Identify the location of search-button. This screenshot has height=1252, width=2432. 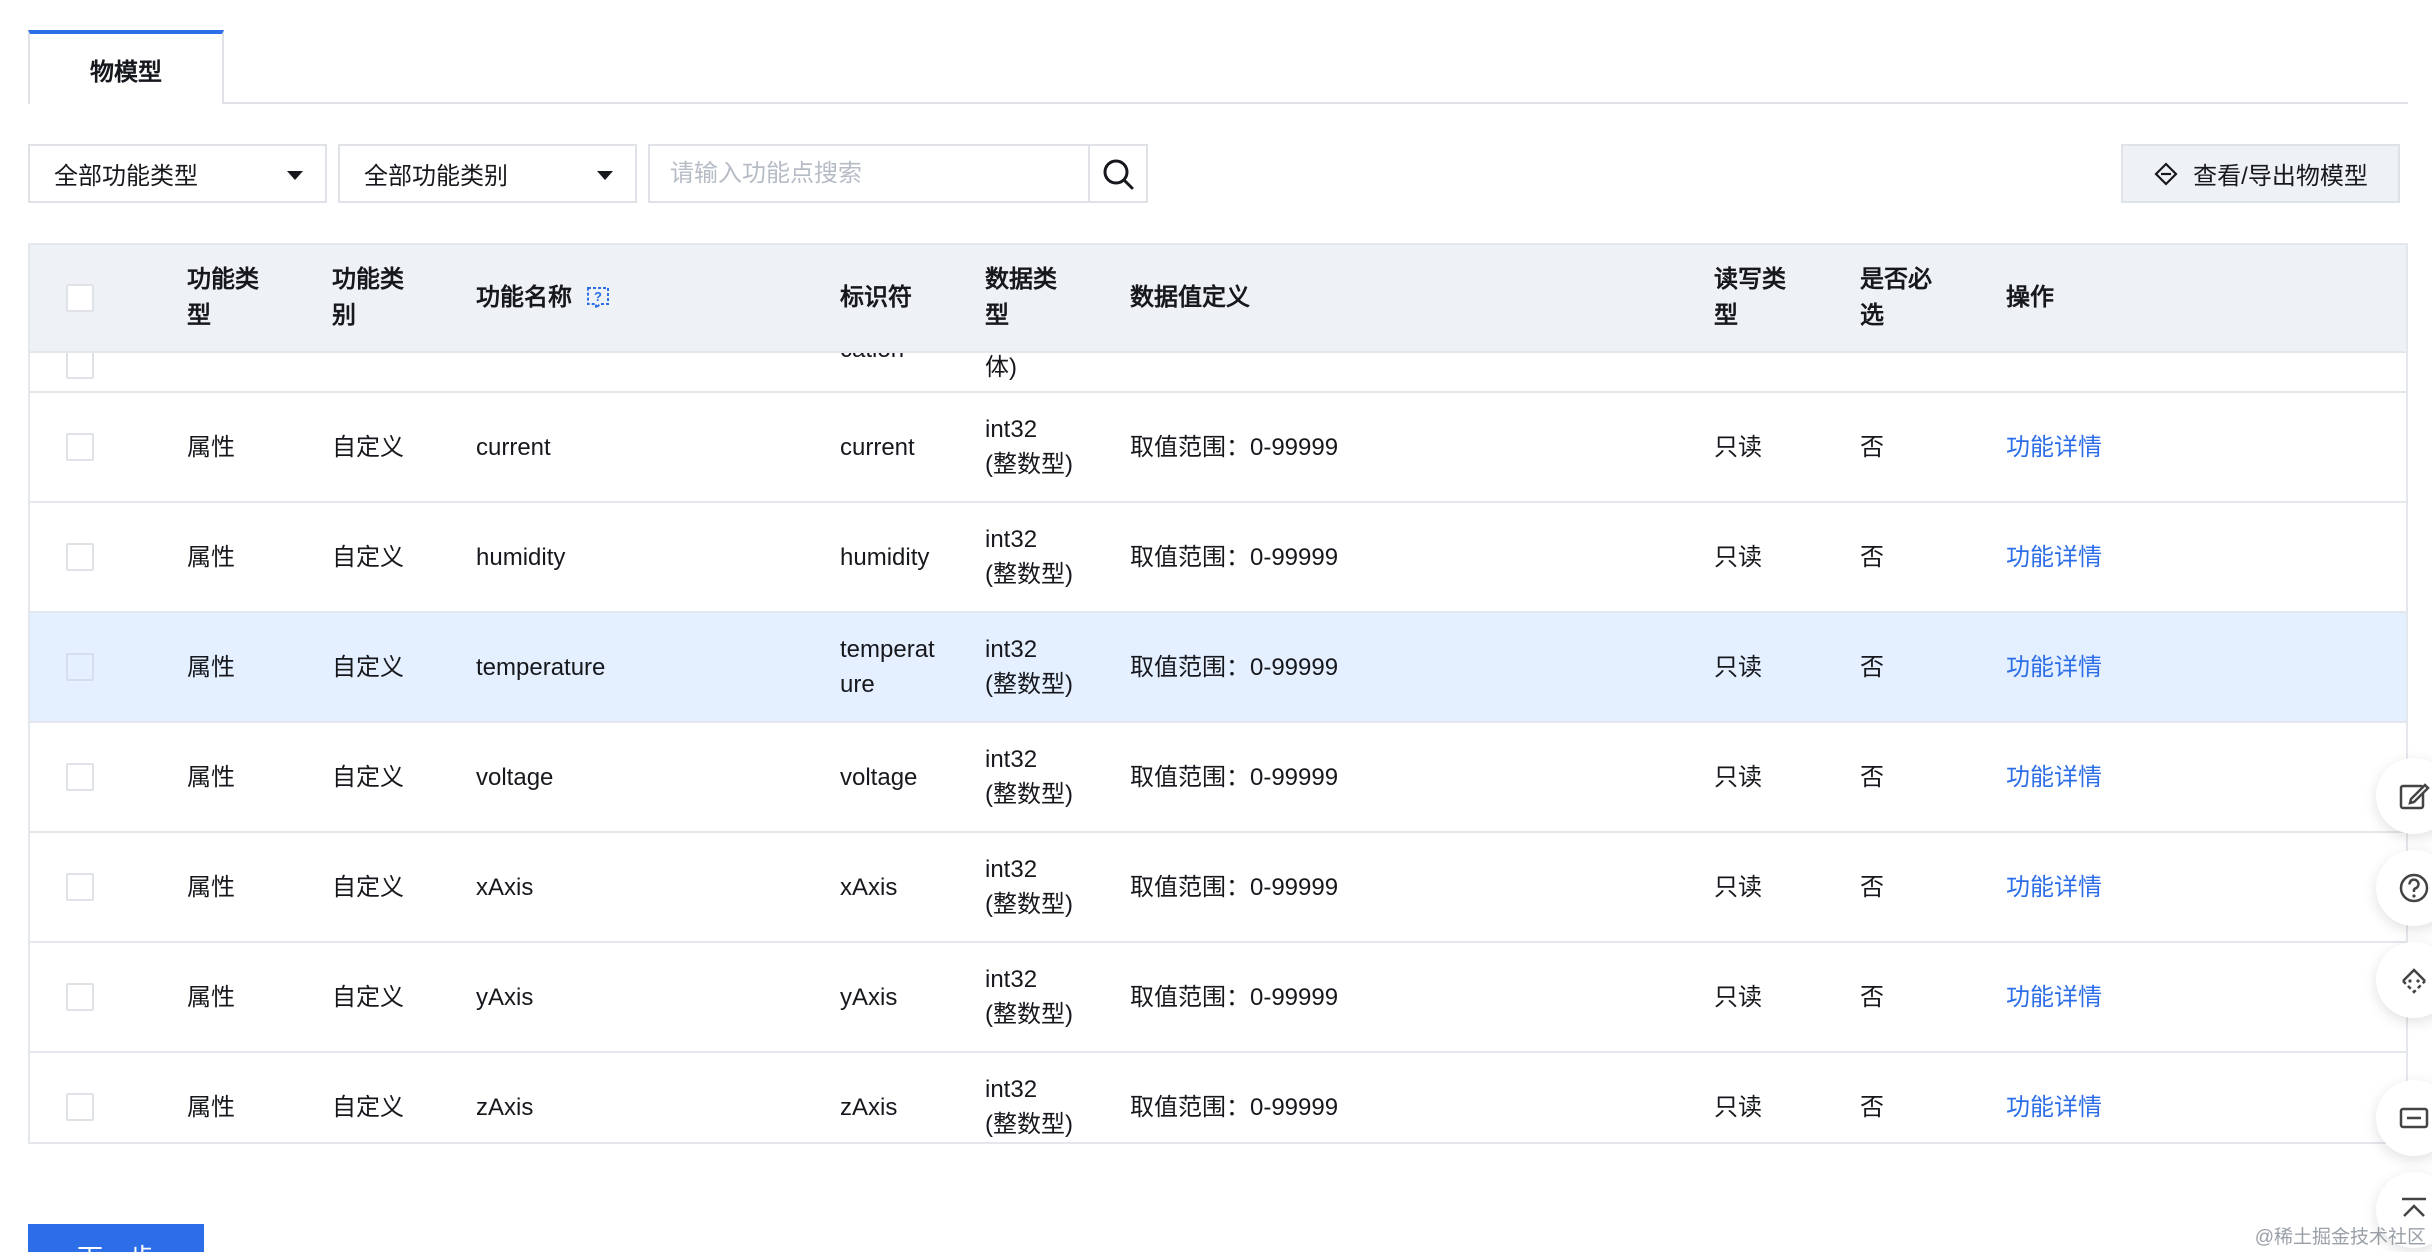
(1117, 173).